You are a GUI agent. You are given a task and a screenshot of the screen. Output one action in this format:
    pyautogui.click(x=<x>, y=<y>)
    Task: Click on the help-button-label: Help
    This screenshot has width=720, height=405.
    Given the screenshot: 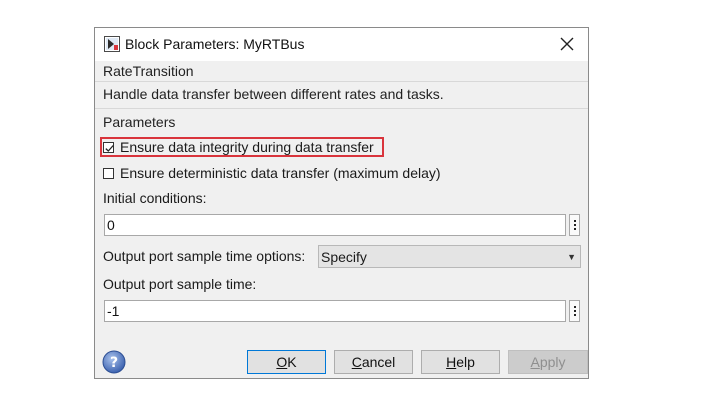 What is the action you would take?
    pyautogui.click(x=460, y=362)
    